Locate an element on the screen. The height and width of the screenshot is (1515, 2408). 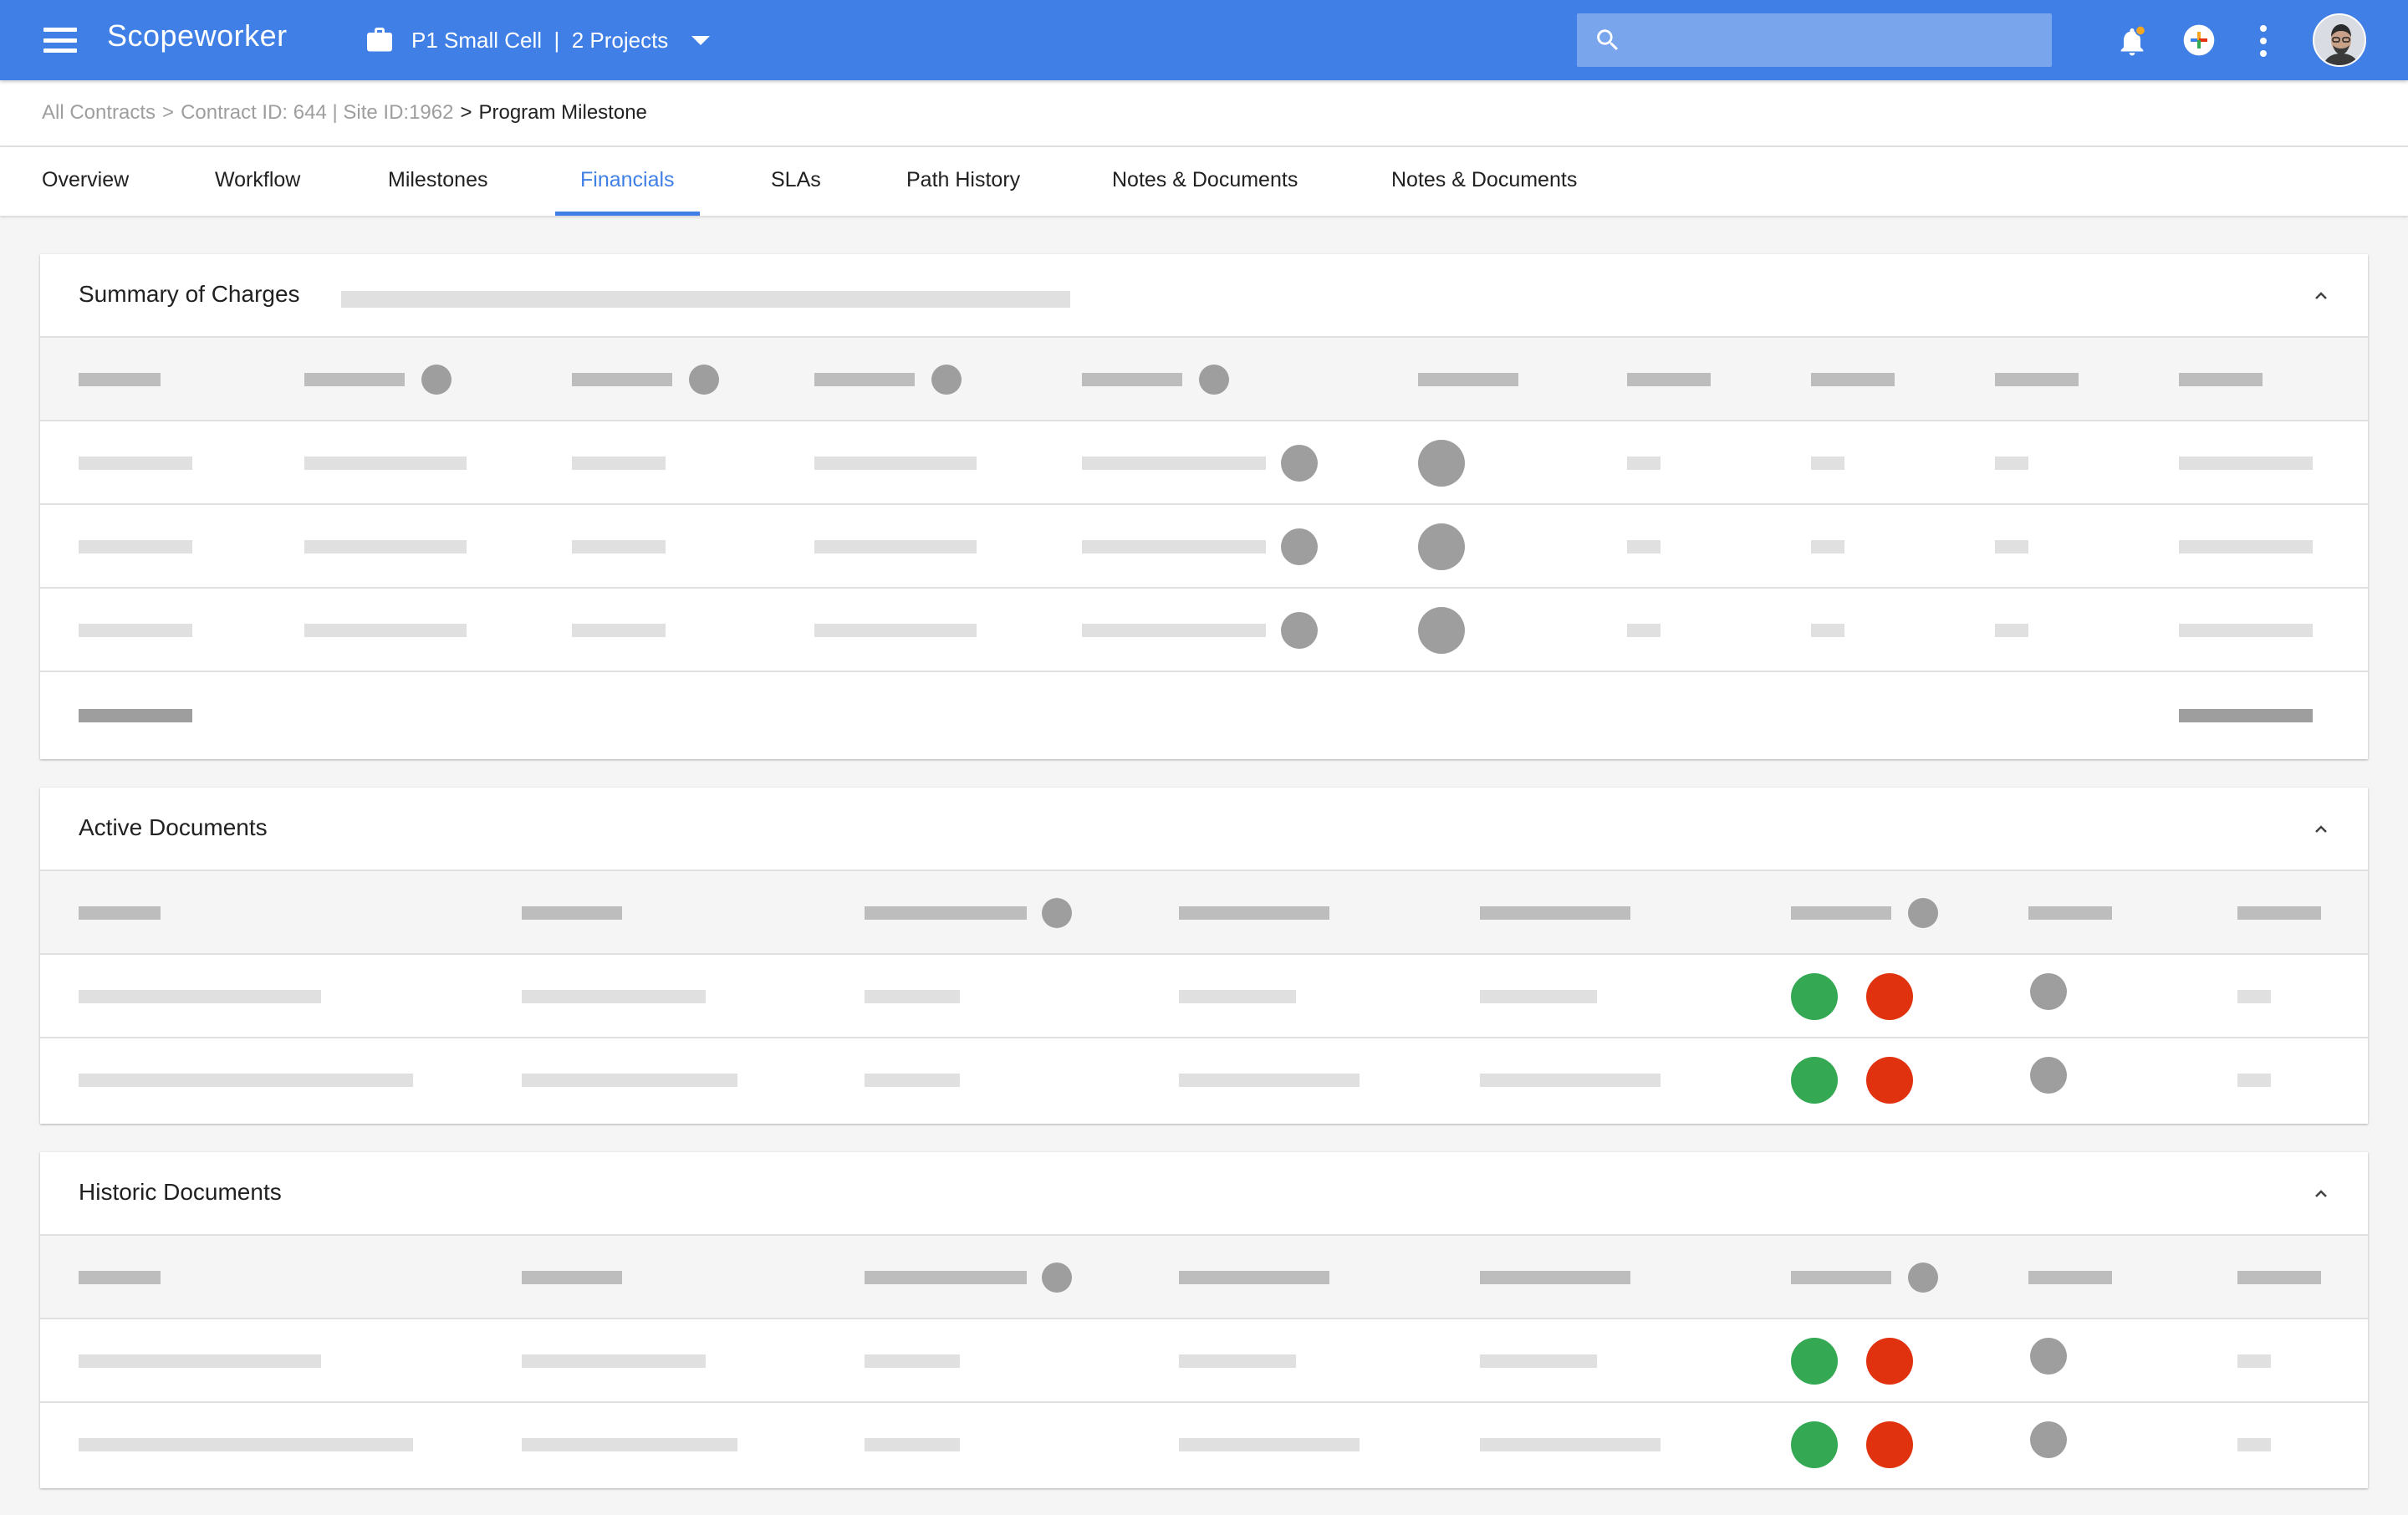
tab-milestones: Milestones is located at coordinates (438, 181).